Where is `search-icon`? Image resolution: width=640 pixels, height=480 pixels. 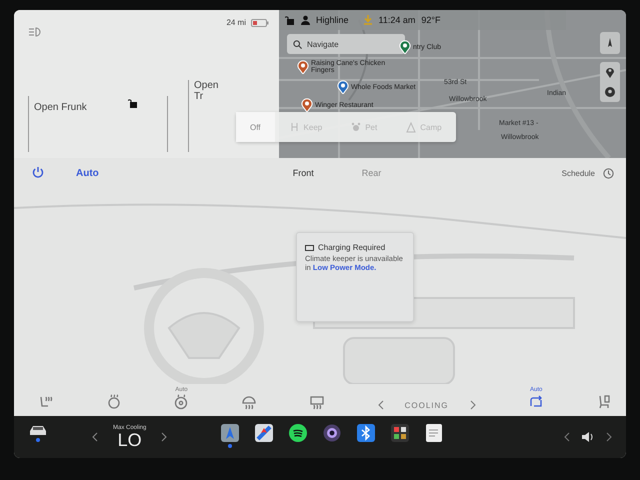
search-icon is located at coordinates (297, 44).